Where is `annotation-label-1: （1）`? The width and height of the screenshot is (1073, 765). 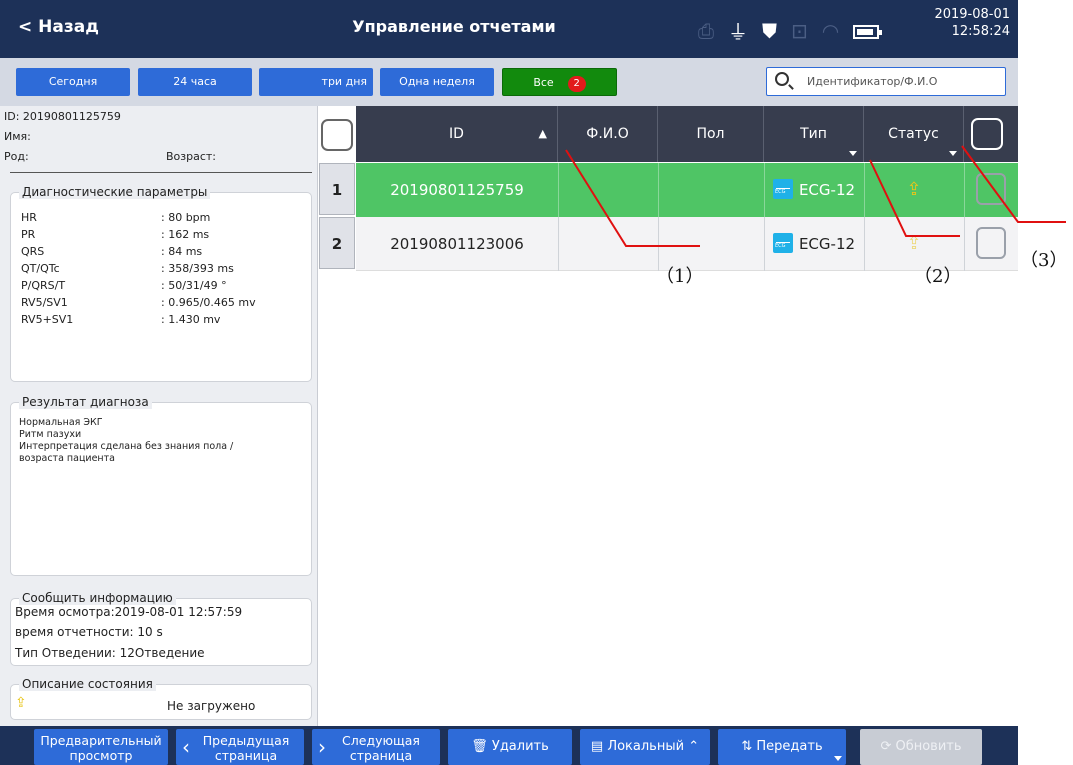
annotation-label-1: （1） is located at coordinates (680, 276).